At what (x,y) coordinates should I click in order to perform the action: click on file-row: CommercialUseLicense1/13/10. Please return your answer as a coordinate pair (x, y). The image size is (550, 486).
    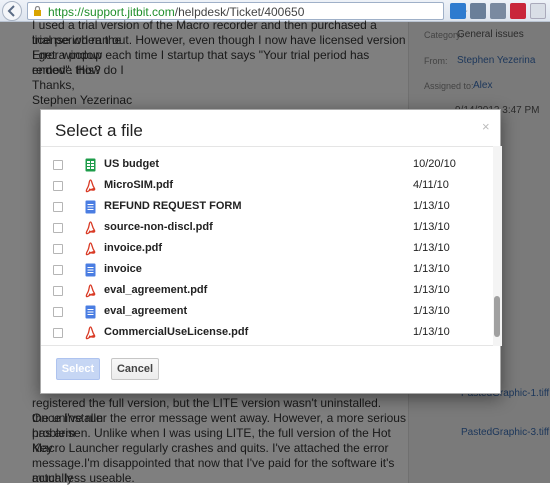
    Looking at the image, I should click on (265, 344).